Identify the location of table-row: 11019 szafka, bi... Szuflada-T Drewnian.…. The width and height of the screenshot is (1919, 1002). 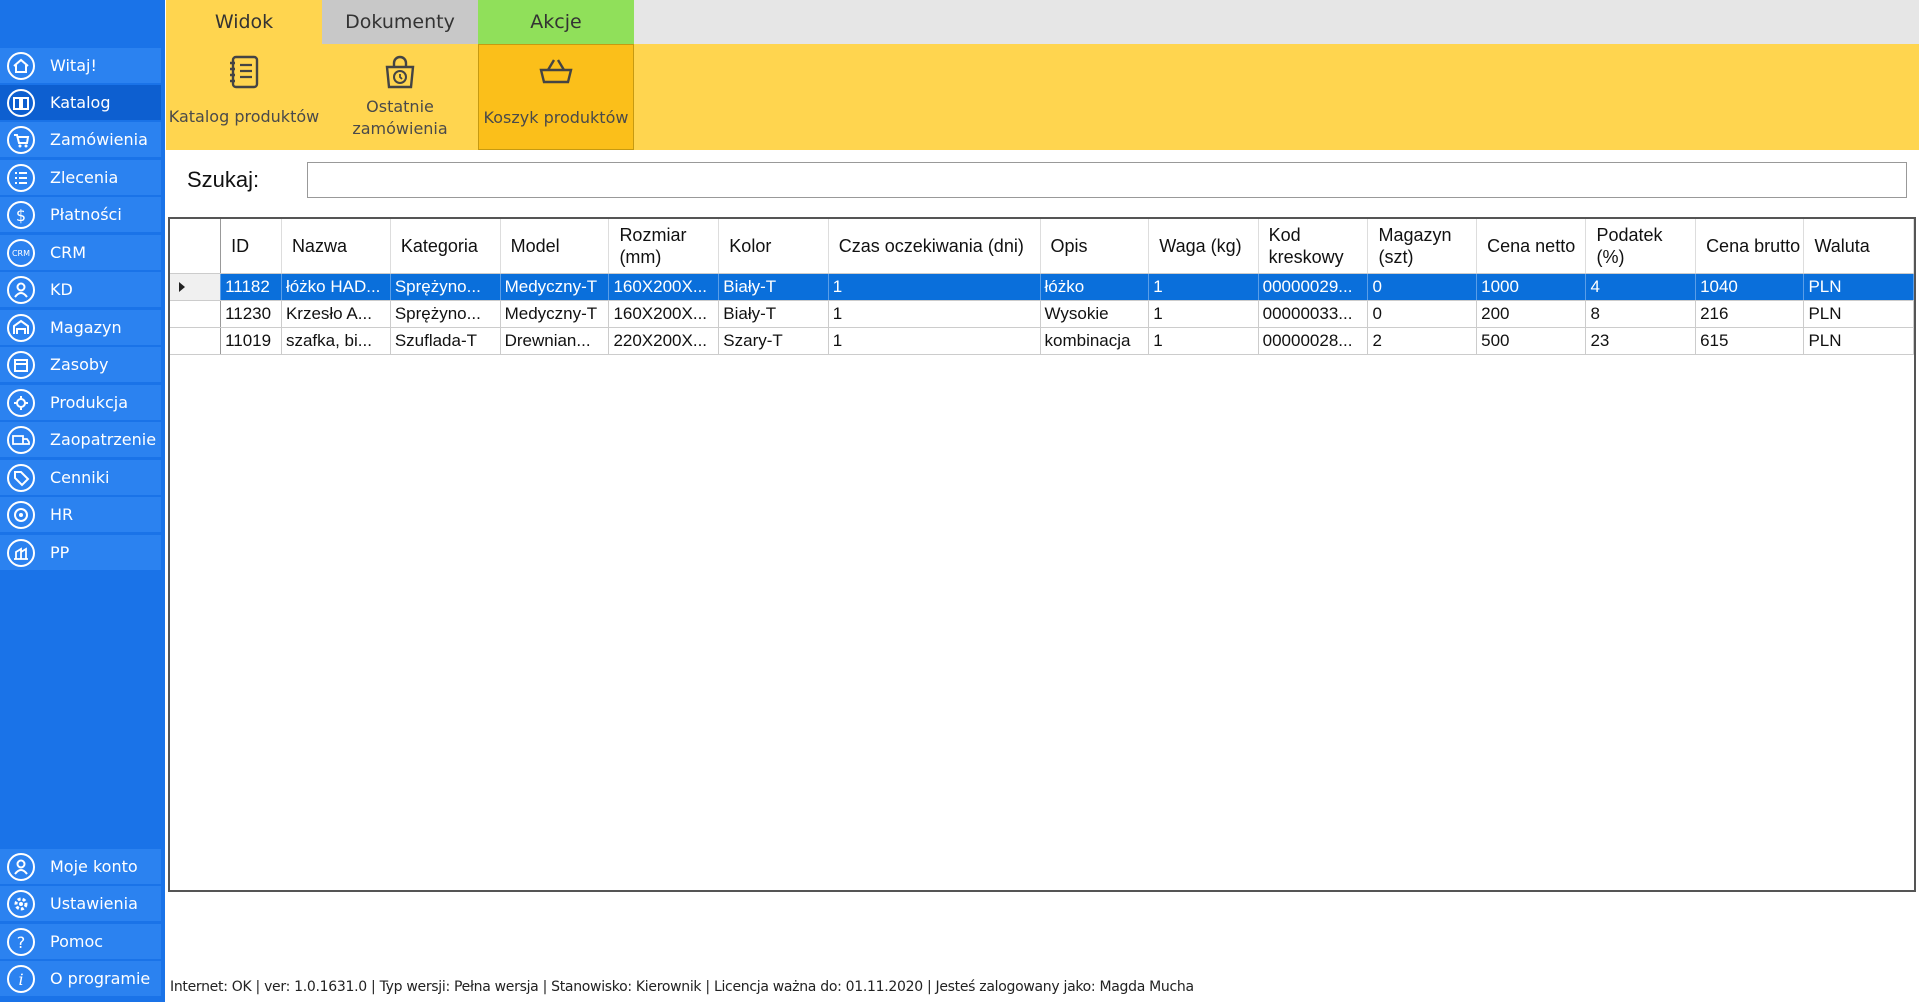
(1042, 341).